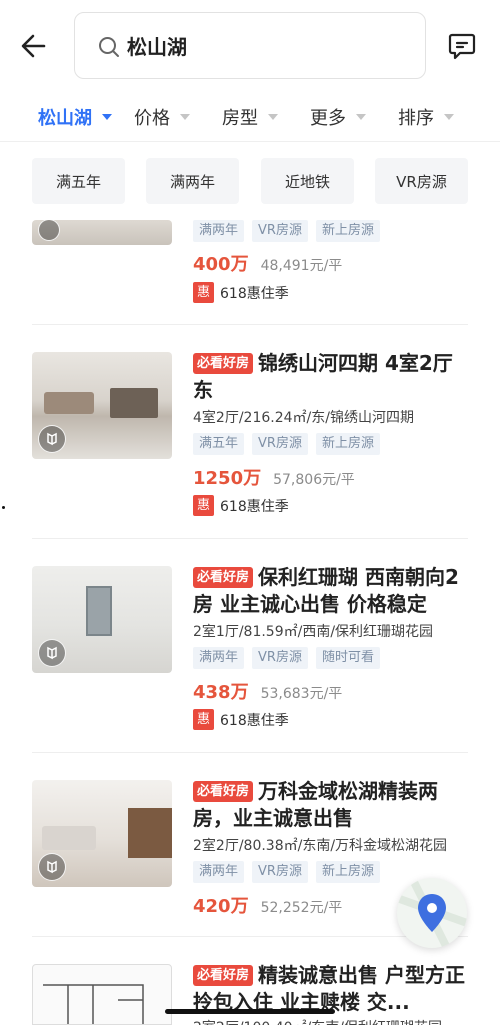  Describe the element at coordinates (301, 908) in the screenshot. I see `listing-unit-price: 52,252元/平` at that location.